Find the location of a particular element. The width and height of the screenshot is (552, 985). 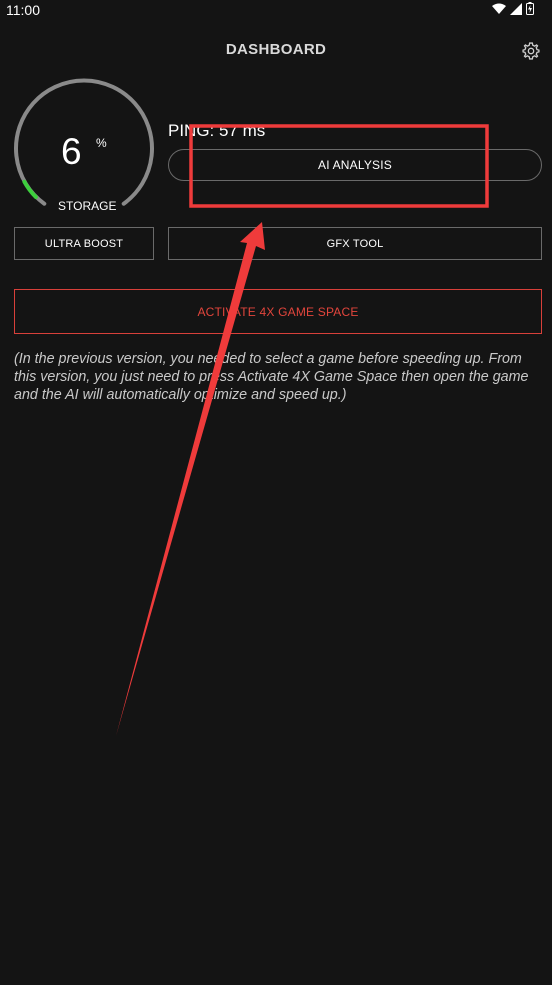

ultra-boost-button: ULTRA BOOST is located at coordinates (84, 243).